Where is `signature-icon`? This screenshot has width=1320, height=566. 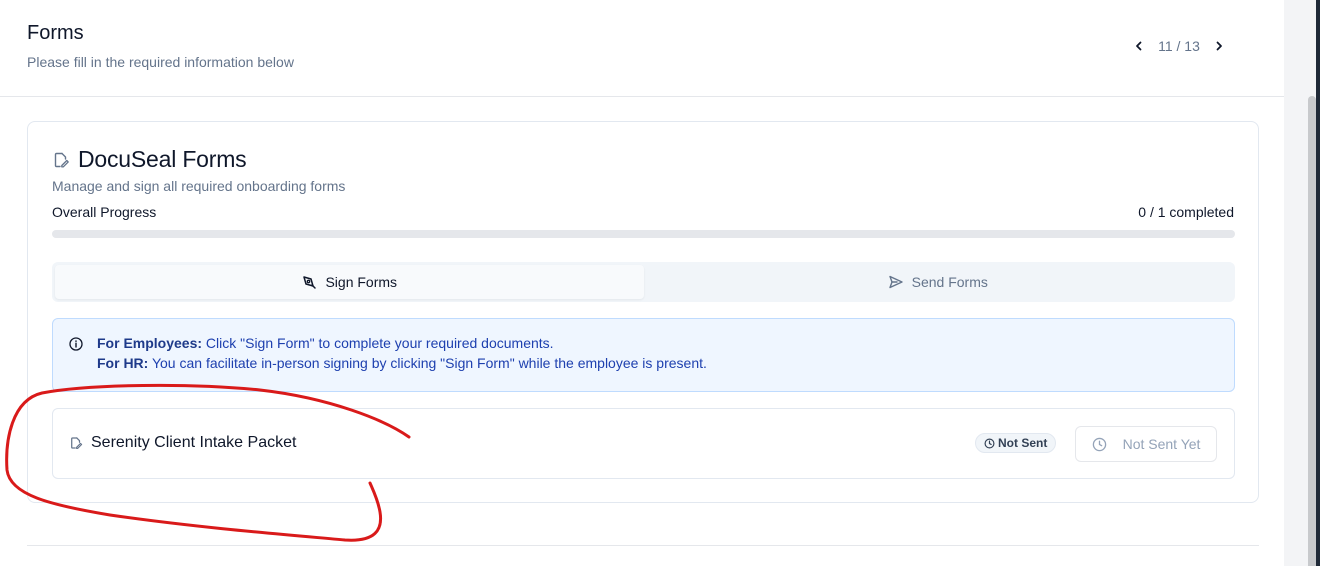
signature-icon is located at coordinates (310, 282).